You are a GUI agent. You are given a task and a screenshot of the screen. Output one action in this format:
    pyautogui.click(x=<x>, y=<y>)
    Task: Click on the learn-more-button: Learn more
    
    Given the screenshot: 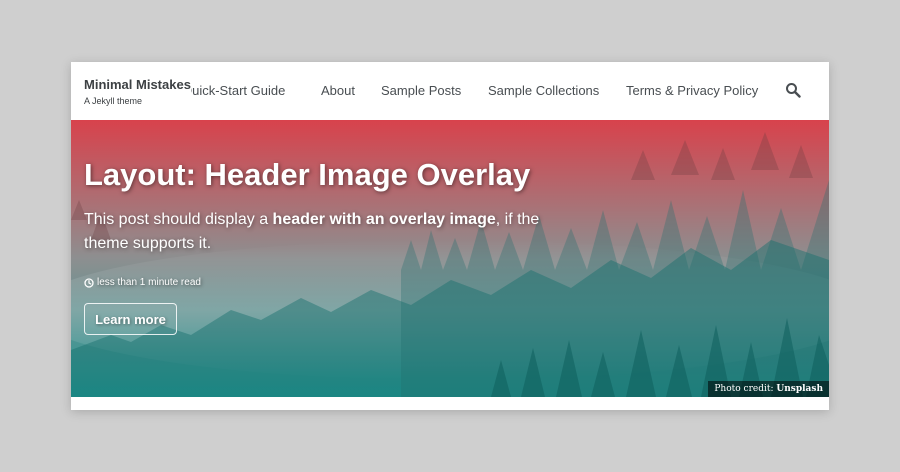 What is the action you would take?
    pyautogui.click(x=130, y=319)
    